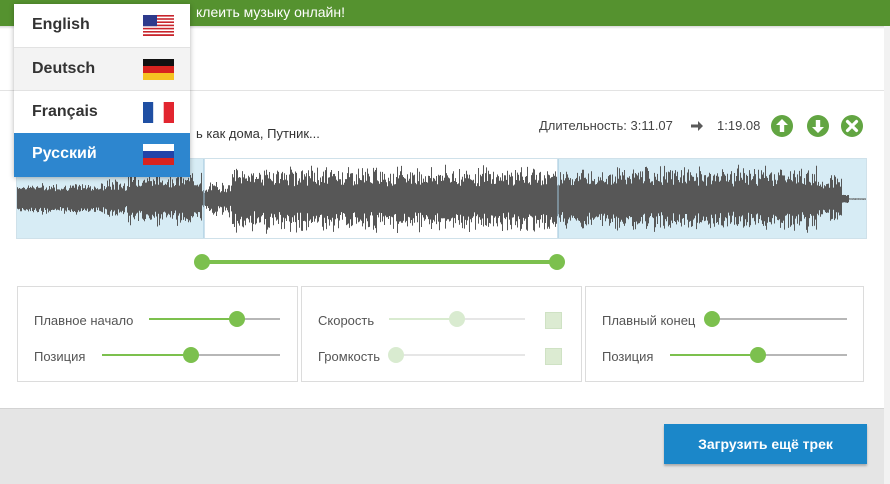 The height and width of the screenshot is (484, 890). Describe the element at coordinates (423, 319) in the screenshot. I see `speed-fill` at that location.